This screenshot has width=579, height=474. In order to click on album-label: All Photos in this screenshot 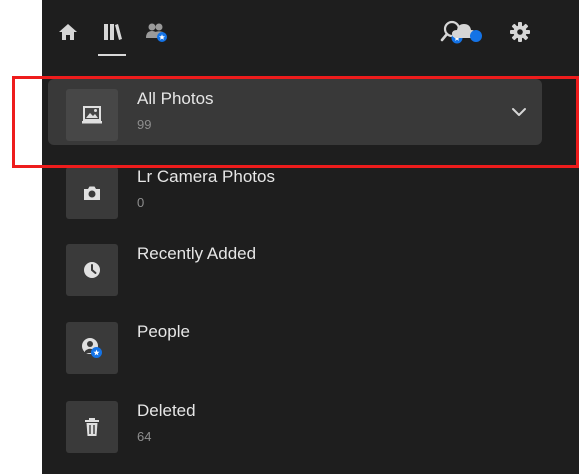, I will do `click(175, 98)`.